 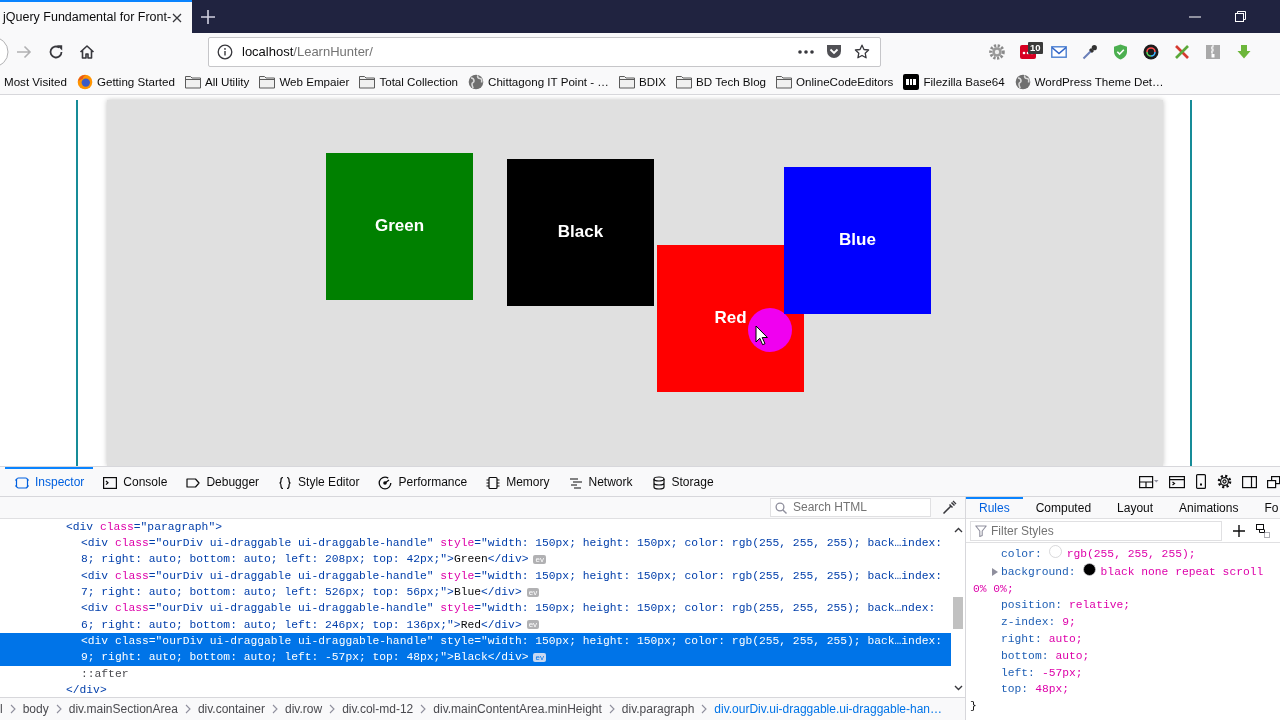 What do you see at coordinates (1195, 16) in the screenshot?
I see `minimize-icon` at bounding box center [1195, 16].